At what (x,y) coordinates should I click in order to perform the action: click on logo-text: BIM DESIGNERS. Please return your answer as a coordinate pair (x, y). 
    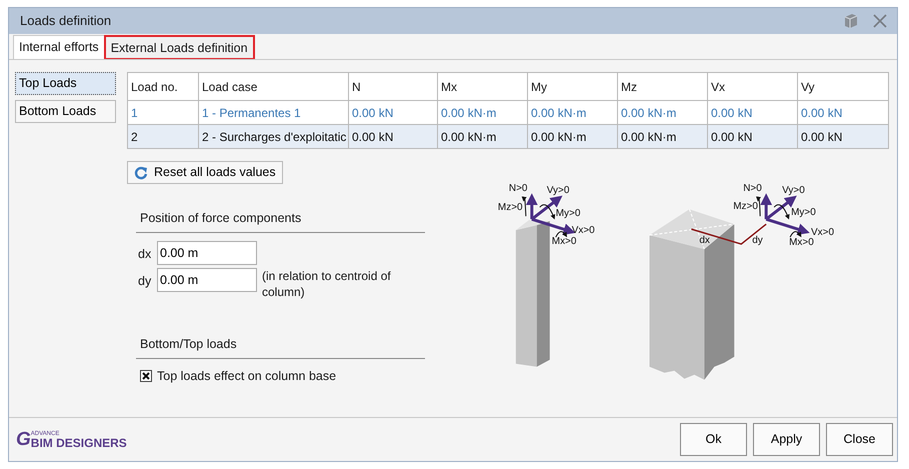
    Looking at the image, I should click on (78, 443).